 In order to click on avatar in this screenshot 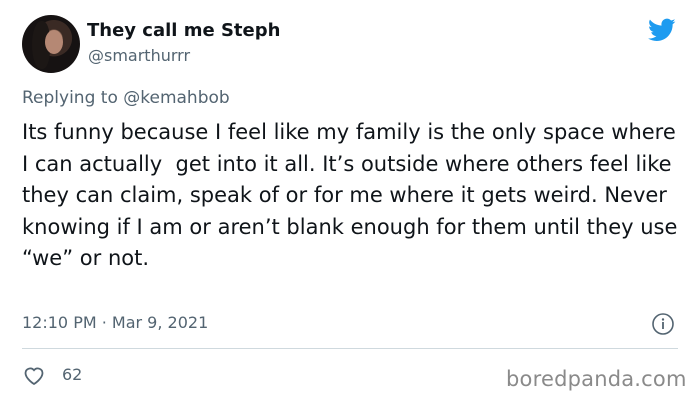, I will do `click(51, 44)`.